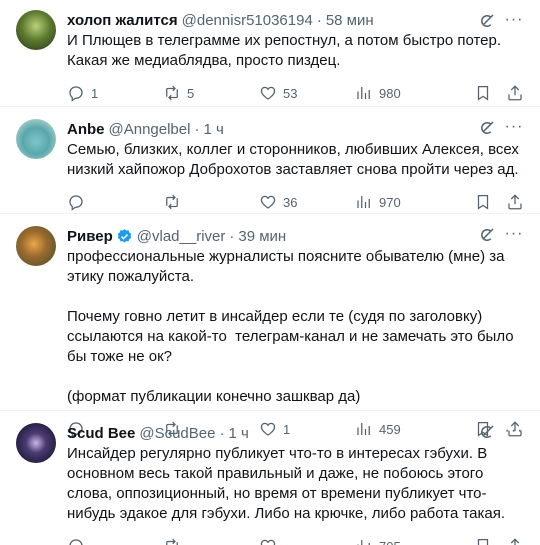 The image size is (540, 545). I want to click on tweet-header: холоп жалится @dennisr51036194 · 58 мин, so click(295, 20).